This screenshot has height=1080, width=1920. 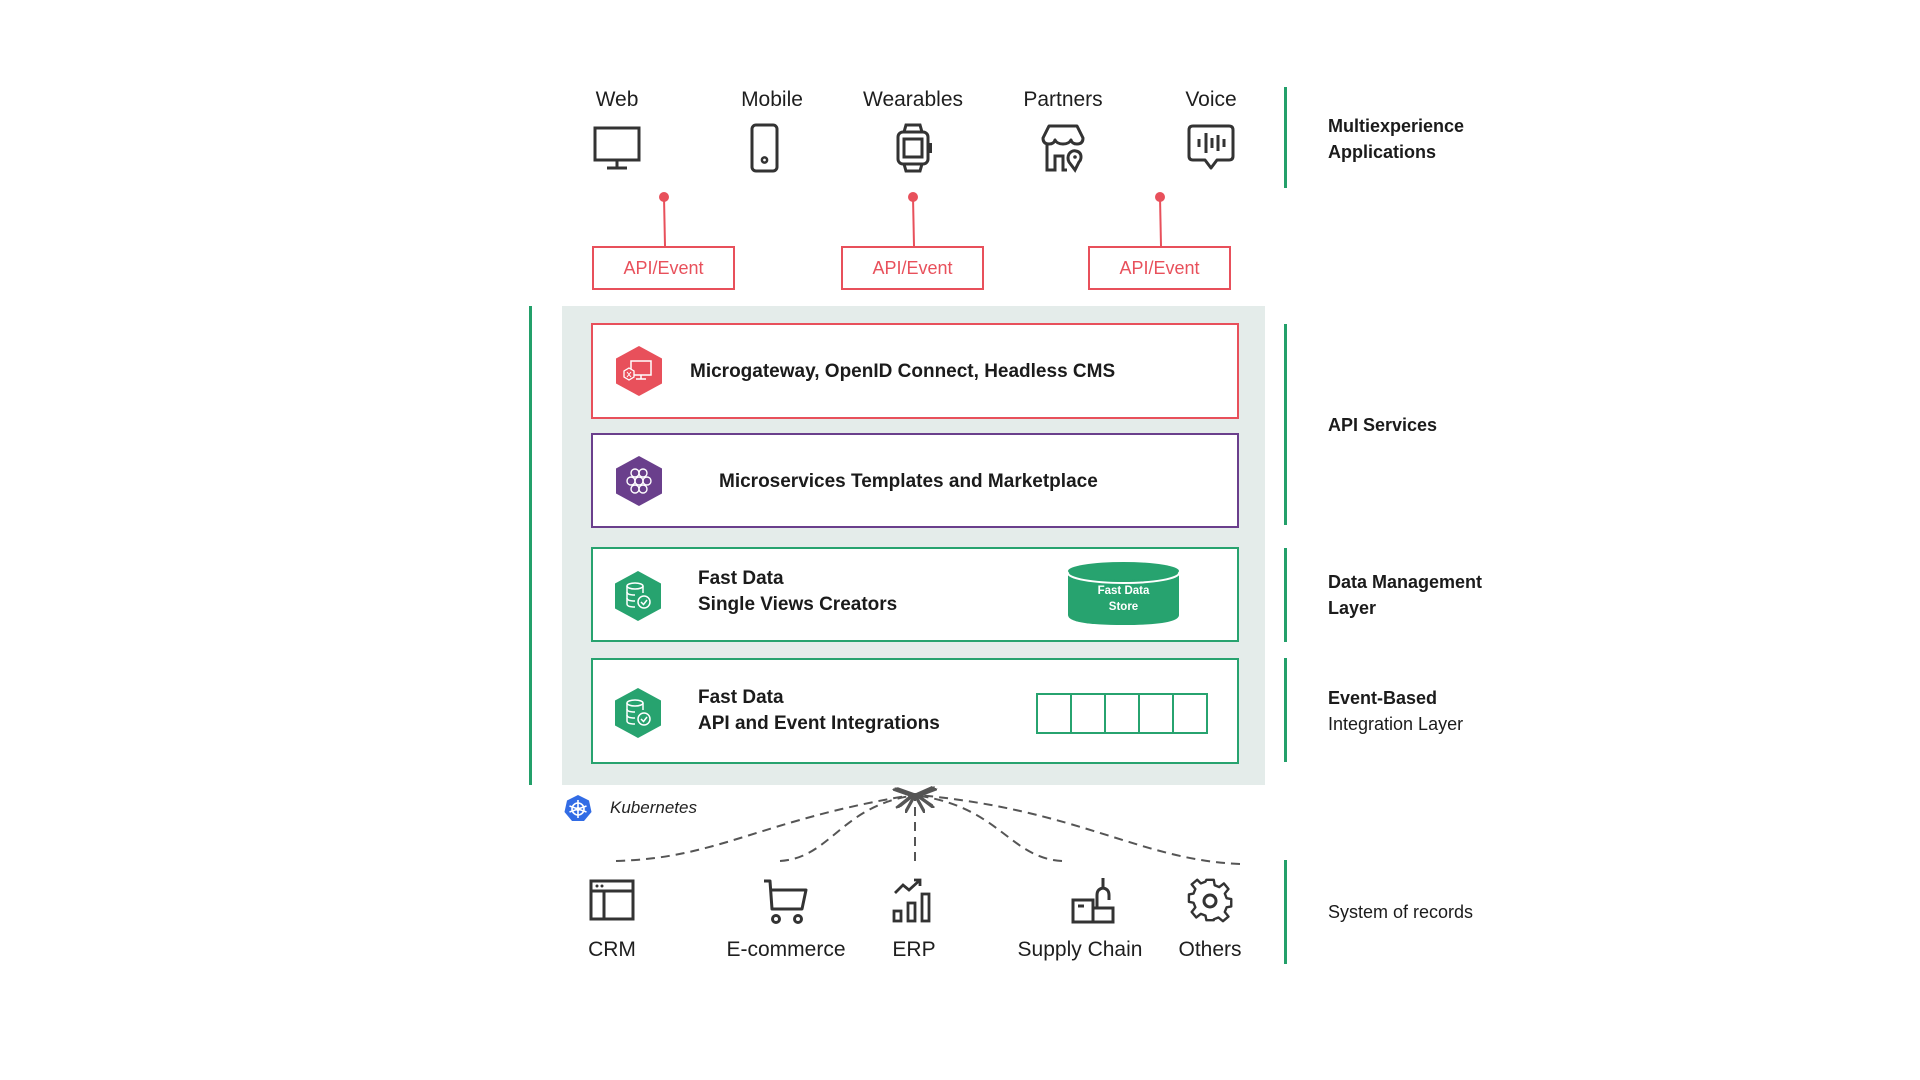 I want to click on side-label-system-of-records: System of records, so click(x=1400, y=912).